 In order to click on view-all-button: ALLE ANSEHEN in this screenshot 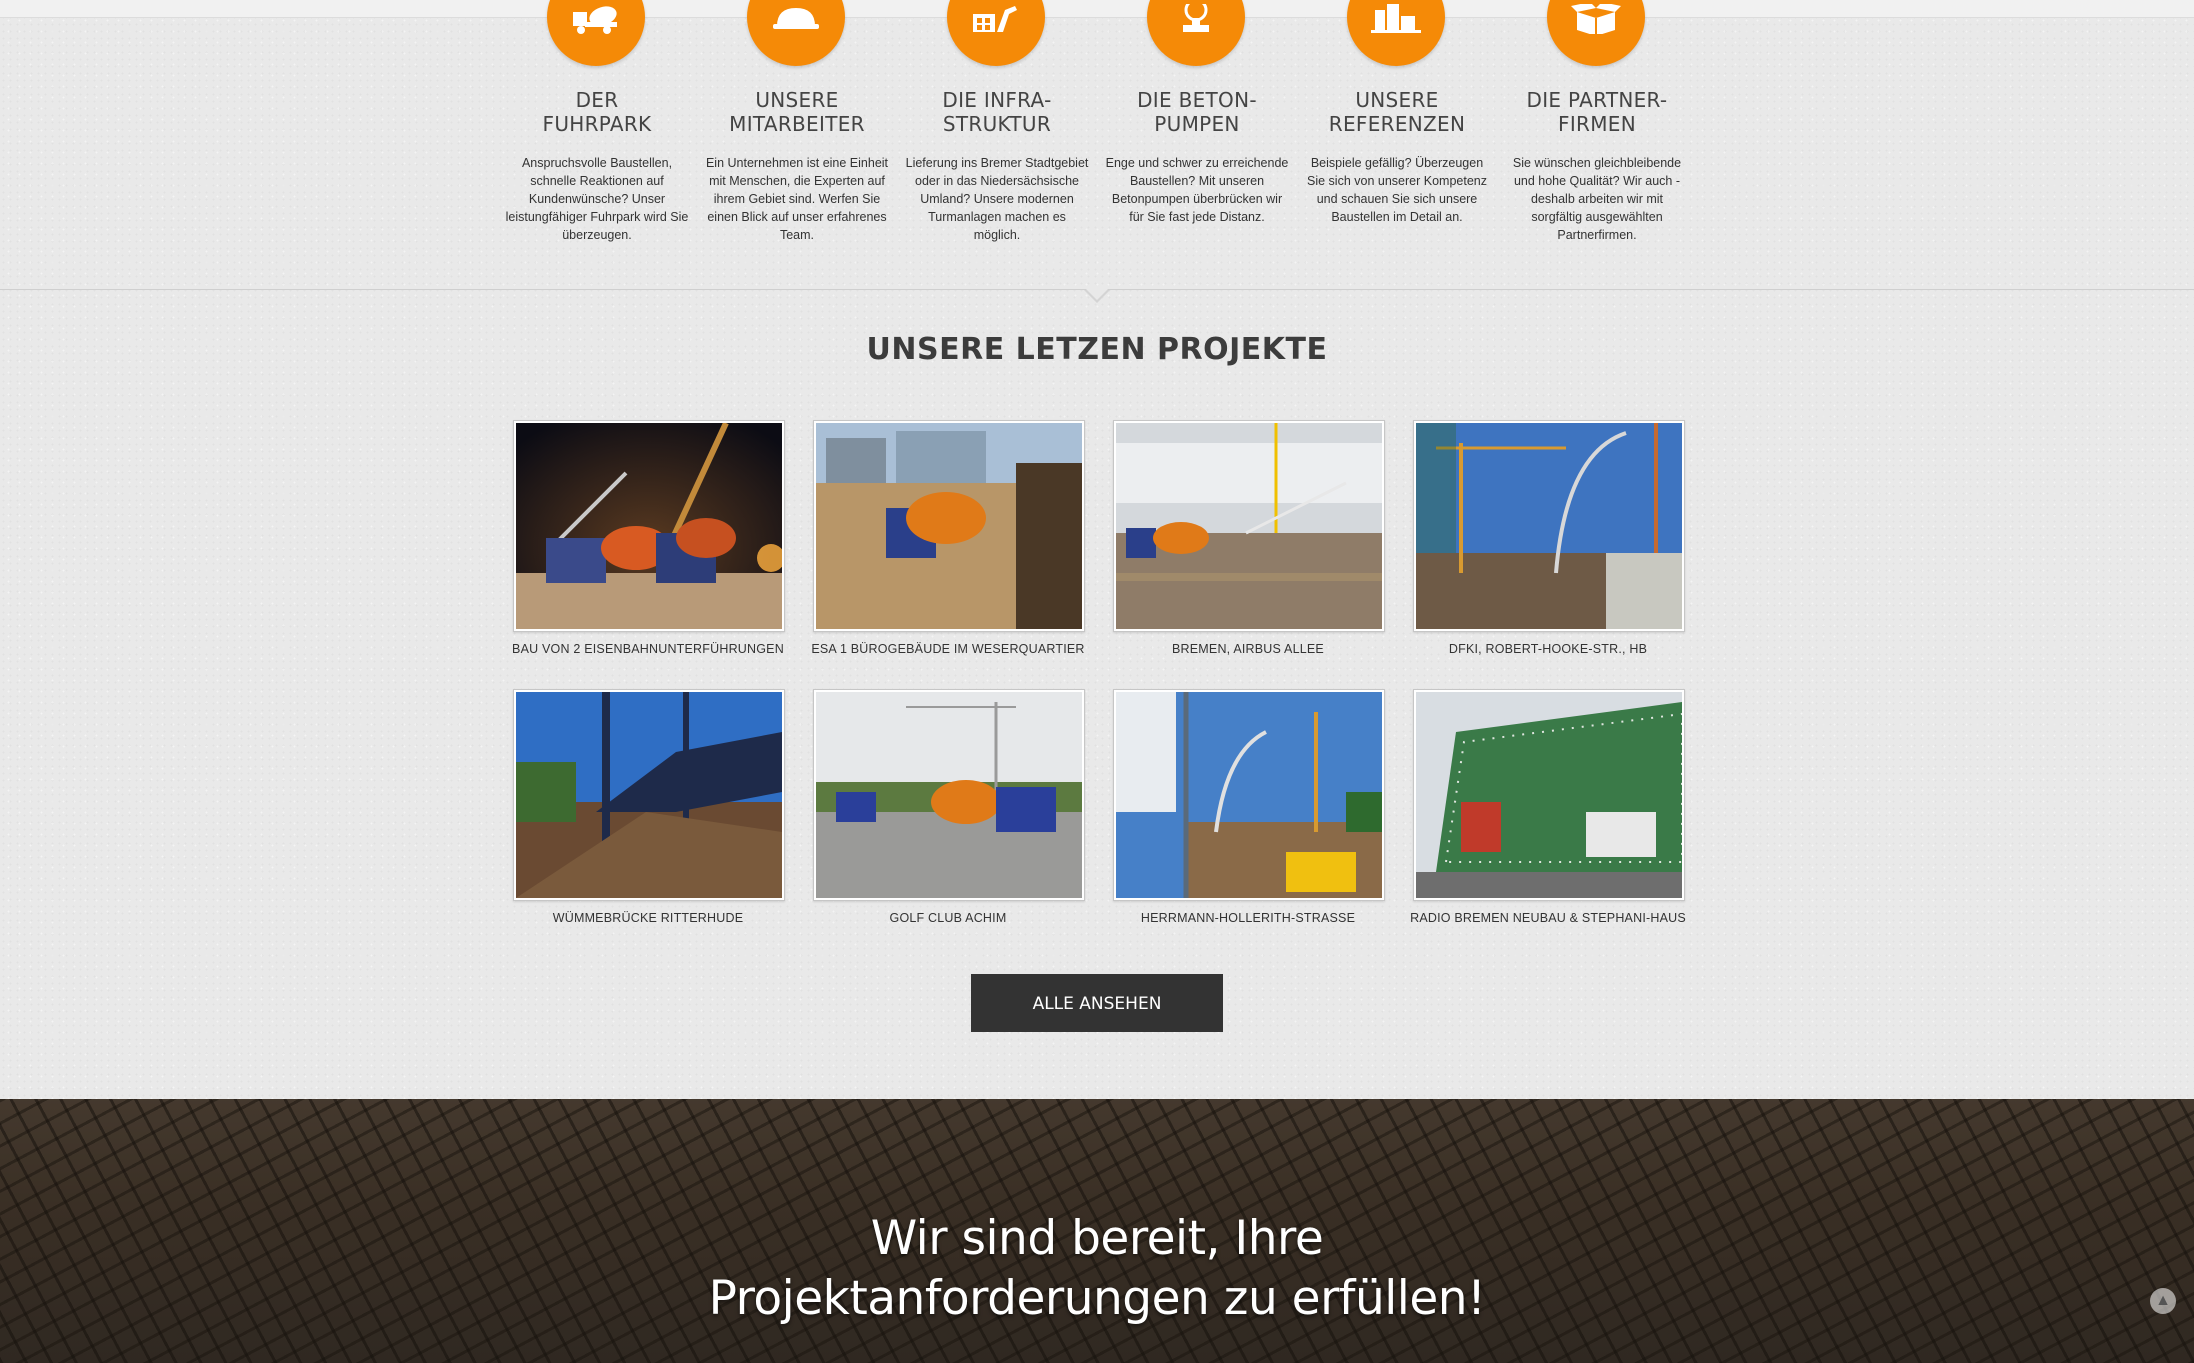, I will do `click(1097, 1003)`.